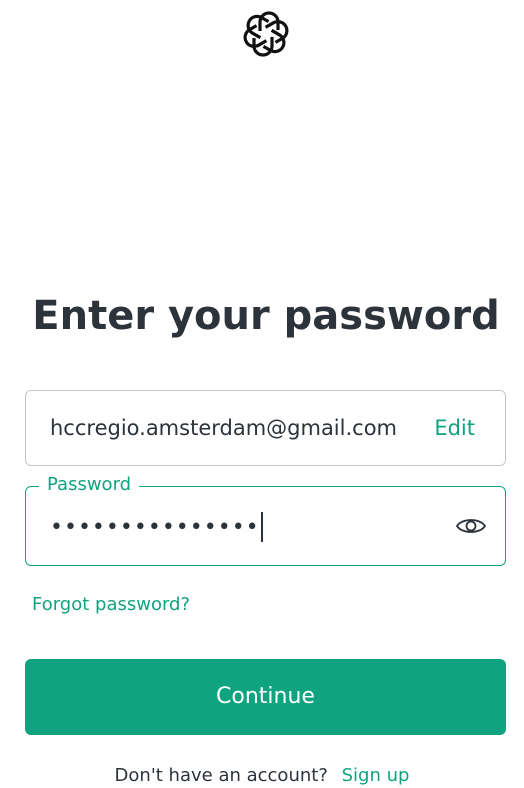 The height and width of the screenshot is (788, 524). What do you see at coordinates (111, 604) in the screenshot?
I see `forgot-password-link: Forgot password?` at bounding box center [111, 604].